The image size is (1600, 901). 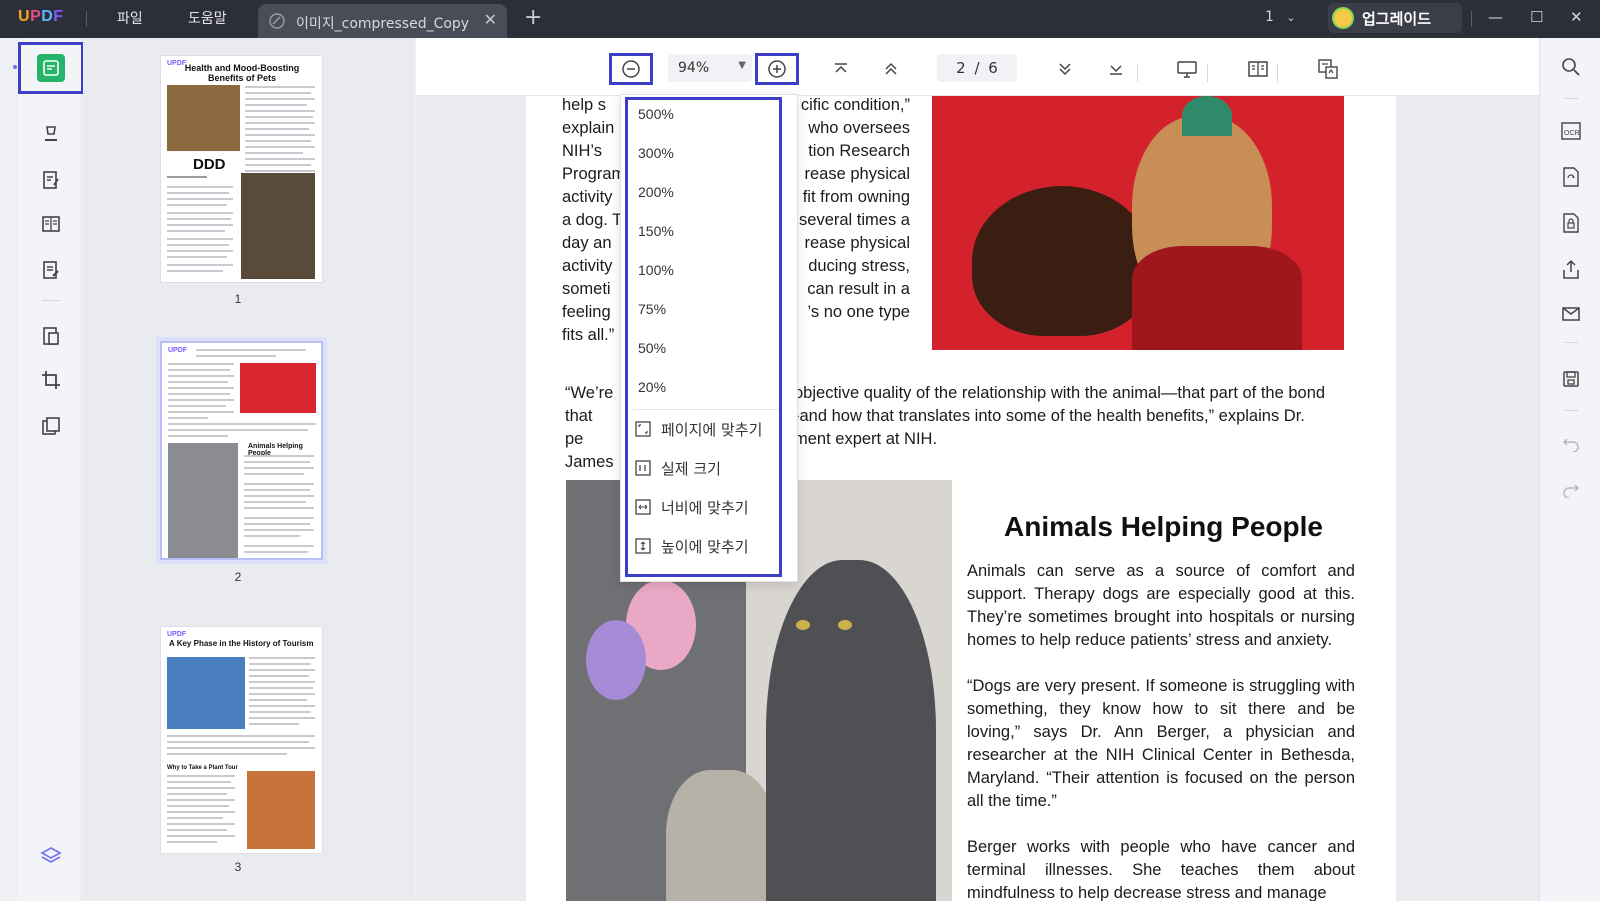 I want to click on text-line: James, so click(x=589, y=462).